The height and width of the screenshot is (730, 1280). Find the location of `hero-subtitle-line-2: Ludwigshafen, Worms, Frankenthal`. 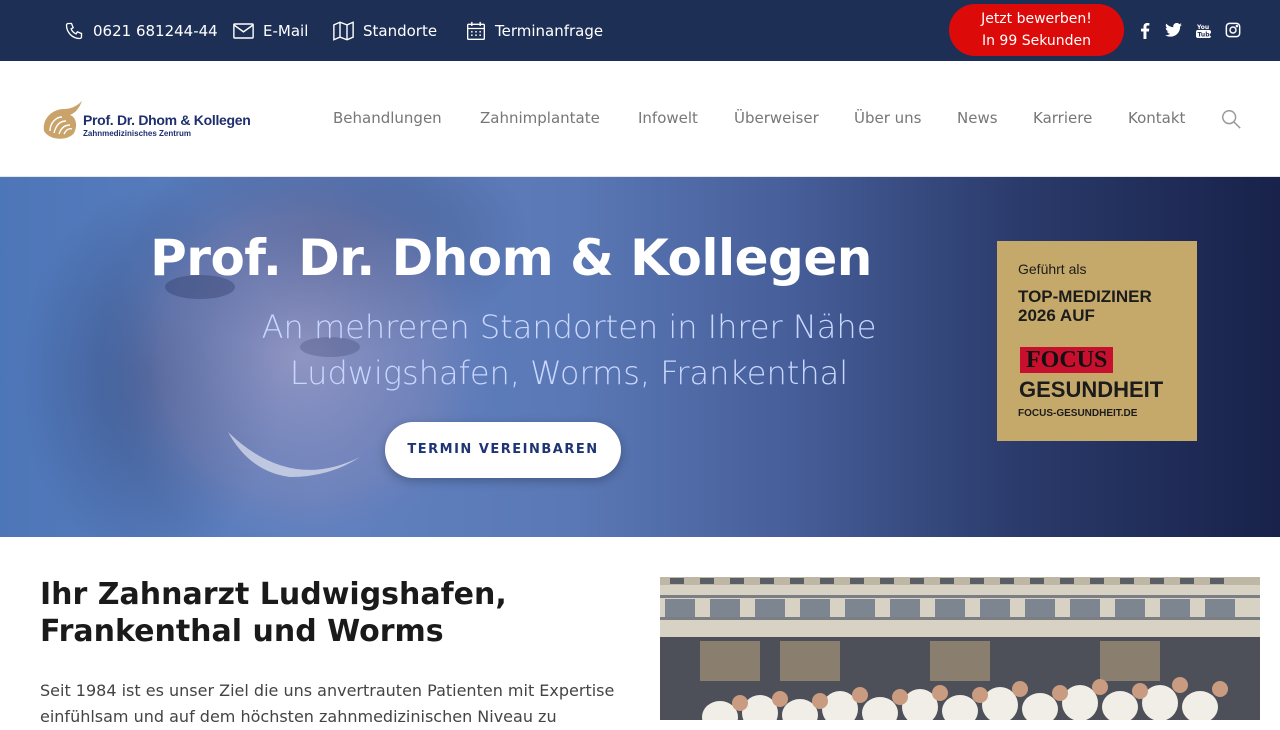

hero-subtitle-line-2: Ludwigshafen, Worms, Frankenthal is located at coordinates (569, 373).